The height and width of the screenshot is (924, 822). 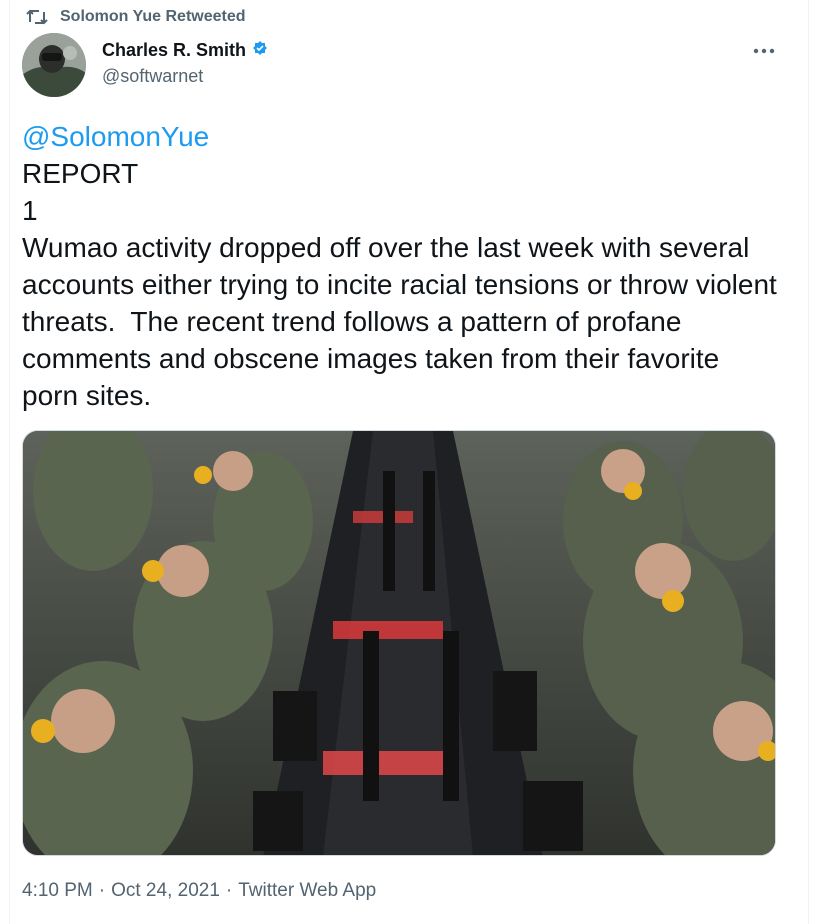 What do you see at coordinates (260, 50) in the screenshot?
I see `verified-badge-icon` at bounding box center [260, 50].